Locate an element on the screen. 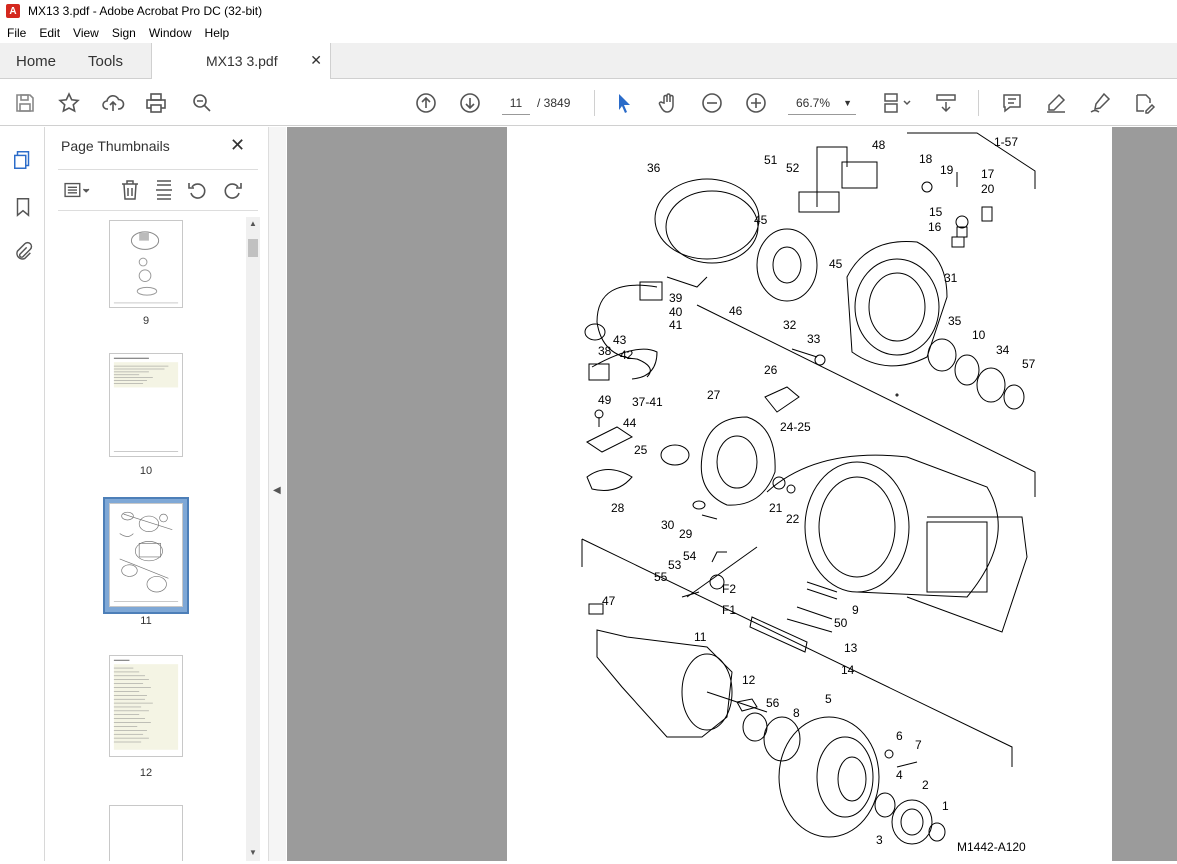  part-callout-label: 32 is located at coordinates (790, 325).